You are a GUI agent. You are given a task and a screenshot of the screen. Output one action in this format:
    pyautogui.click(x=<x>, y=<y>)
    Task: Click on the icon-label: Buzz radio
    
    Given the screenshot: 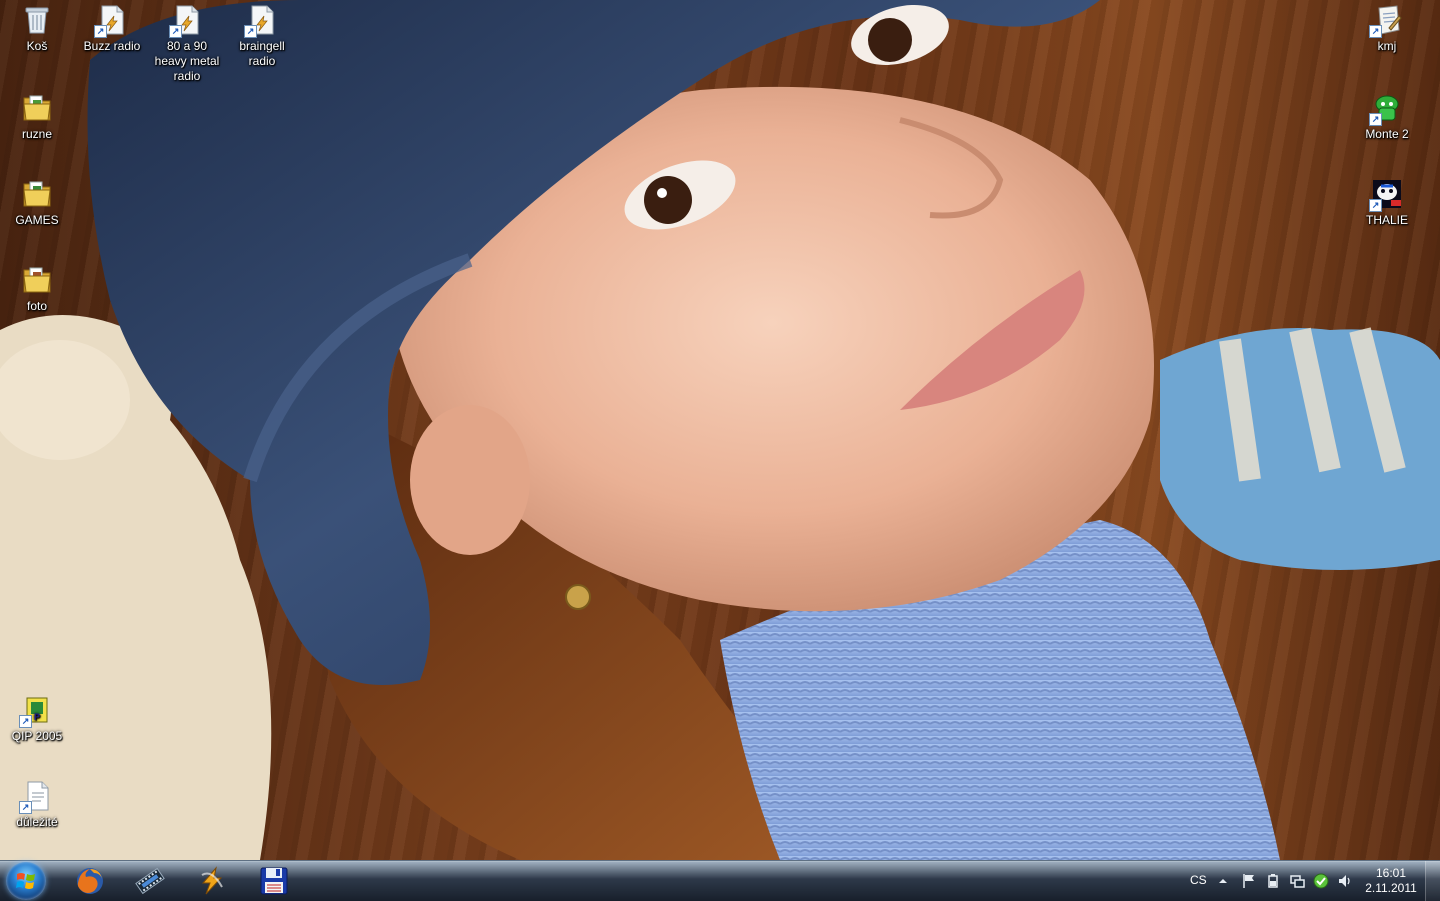 What is the action you would take?
    pyautogui.click(x=112, y=46)
    